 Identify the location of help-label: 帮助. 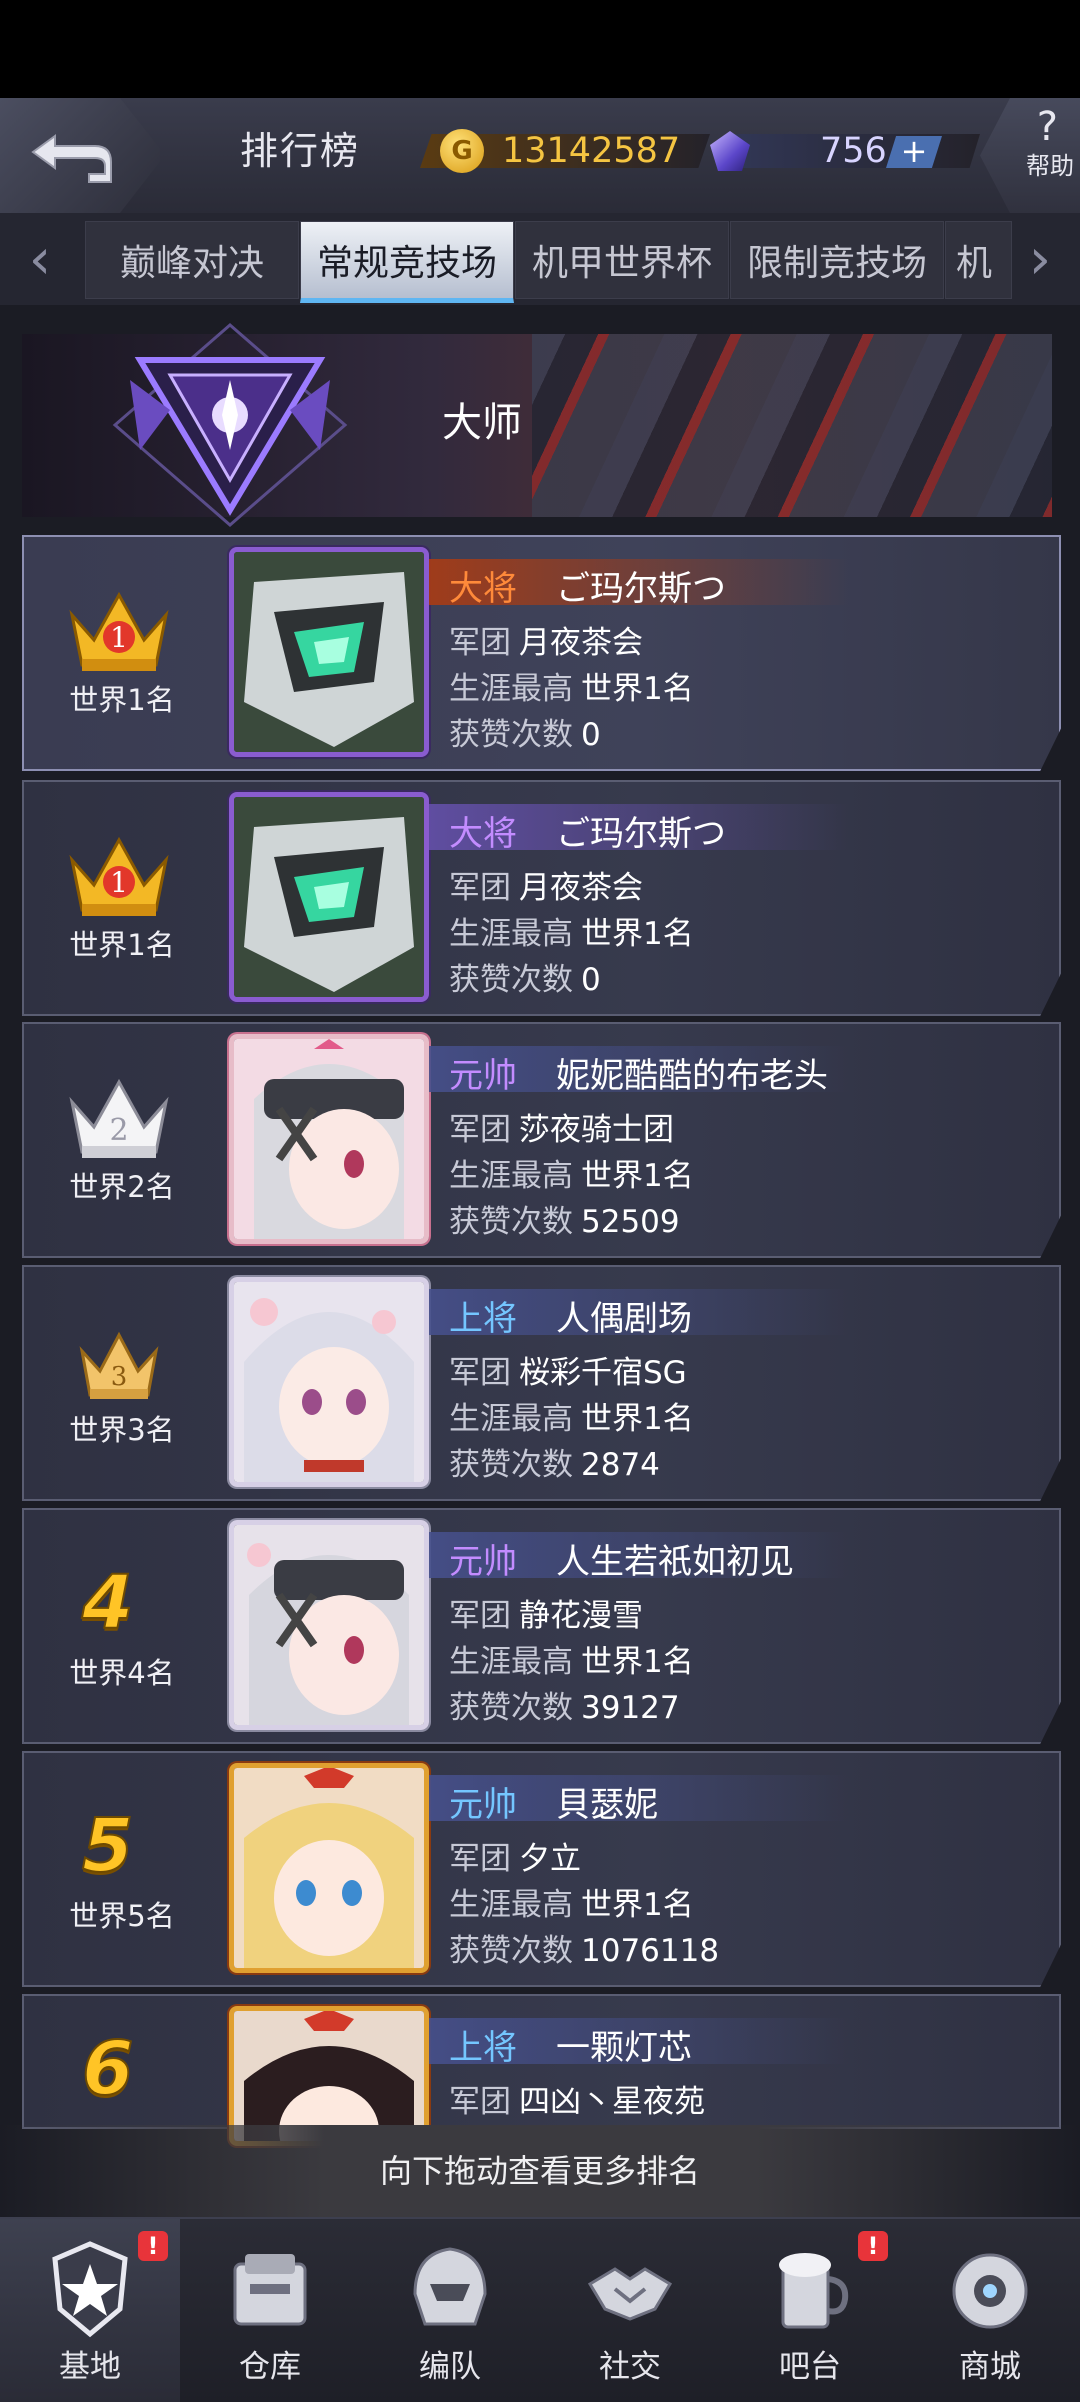
(1050, 166).